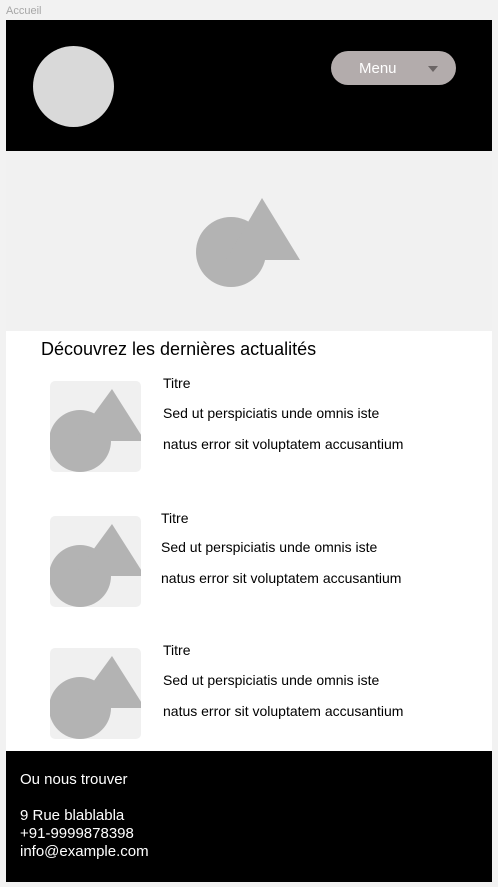 This screenshot has width=498, height=887. I want to click on site-header: Menu, so click(249, 85).